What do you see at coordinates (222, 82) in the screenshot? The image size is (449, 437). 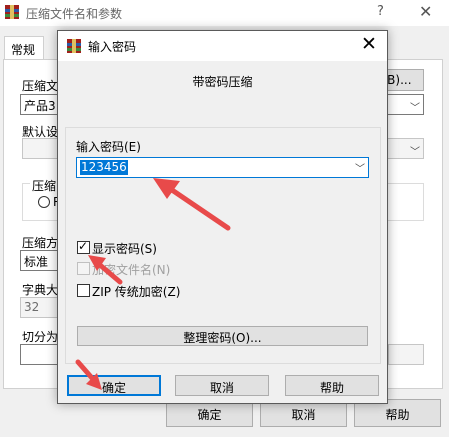 I see `password-dialog-subtitle: 带密码压缩` at bounding box center [222, 82].